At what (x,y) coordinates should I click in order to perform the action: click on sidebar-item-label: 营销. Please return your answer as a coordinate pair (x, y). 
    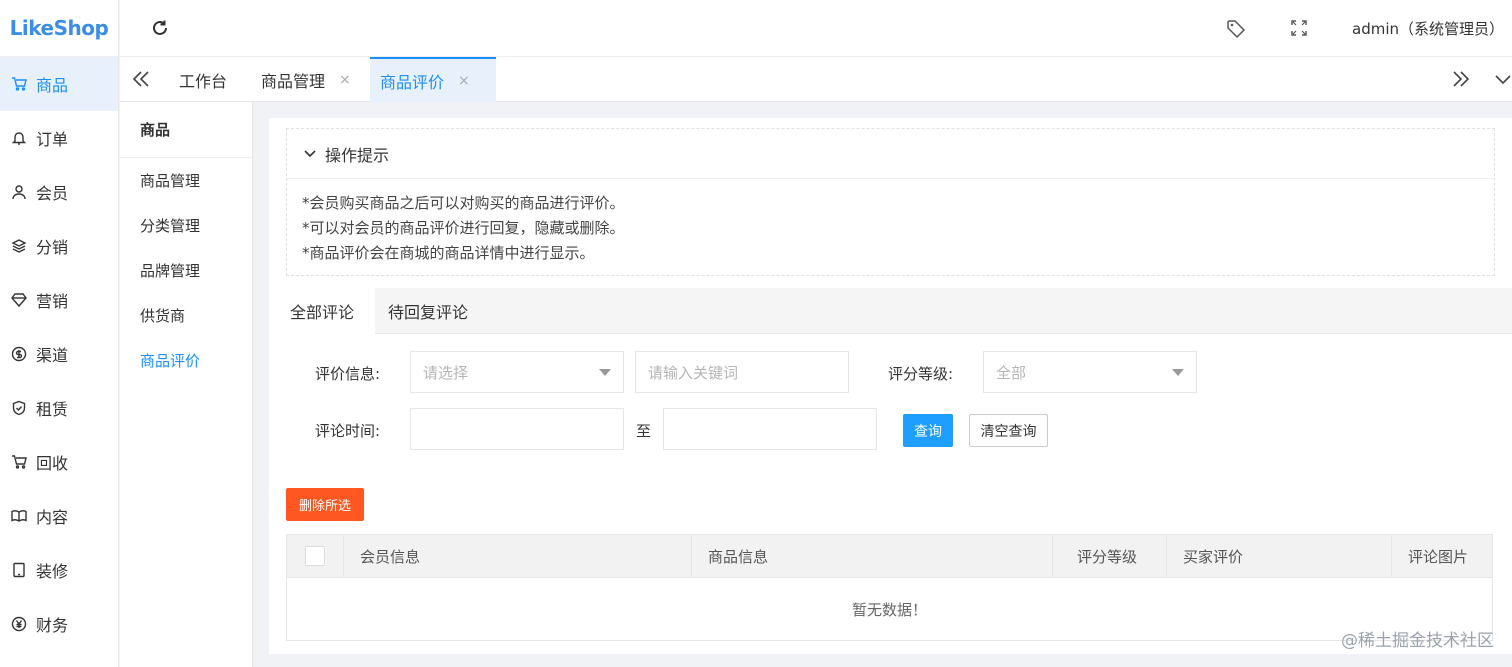
    Looking at the image, I should click on (52, 301).